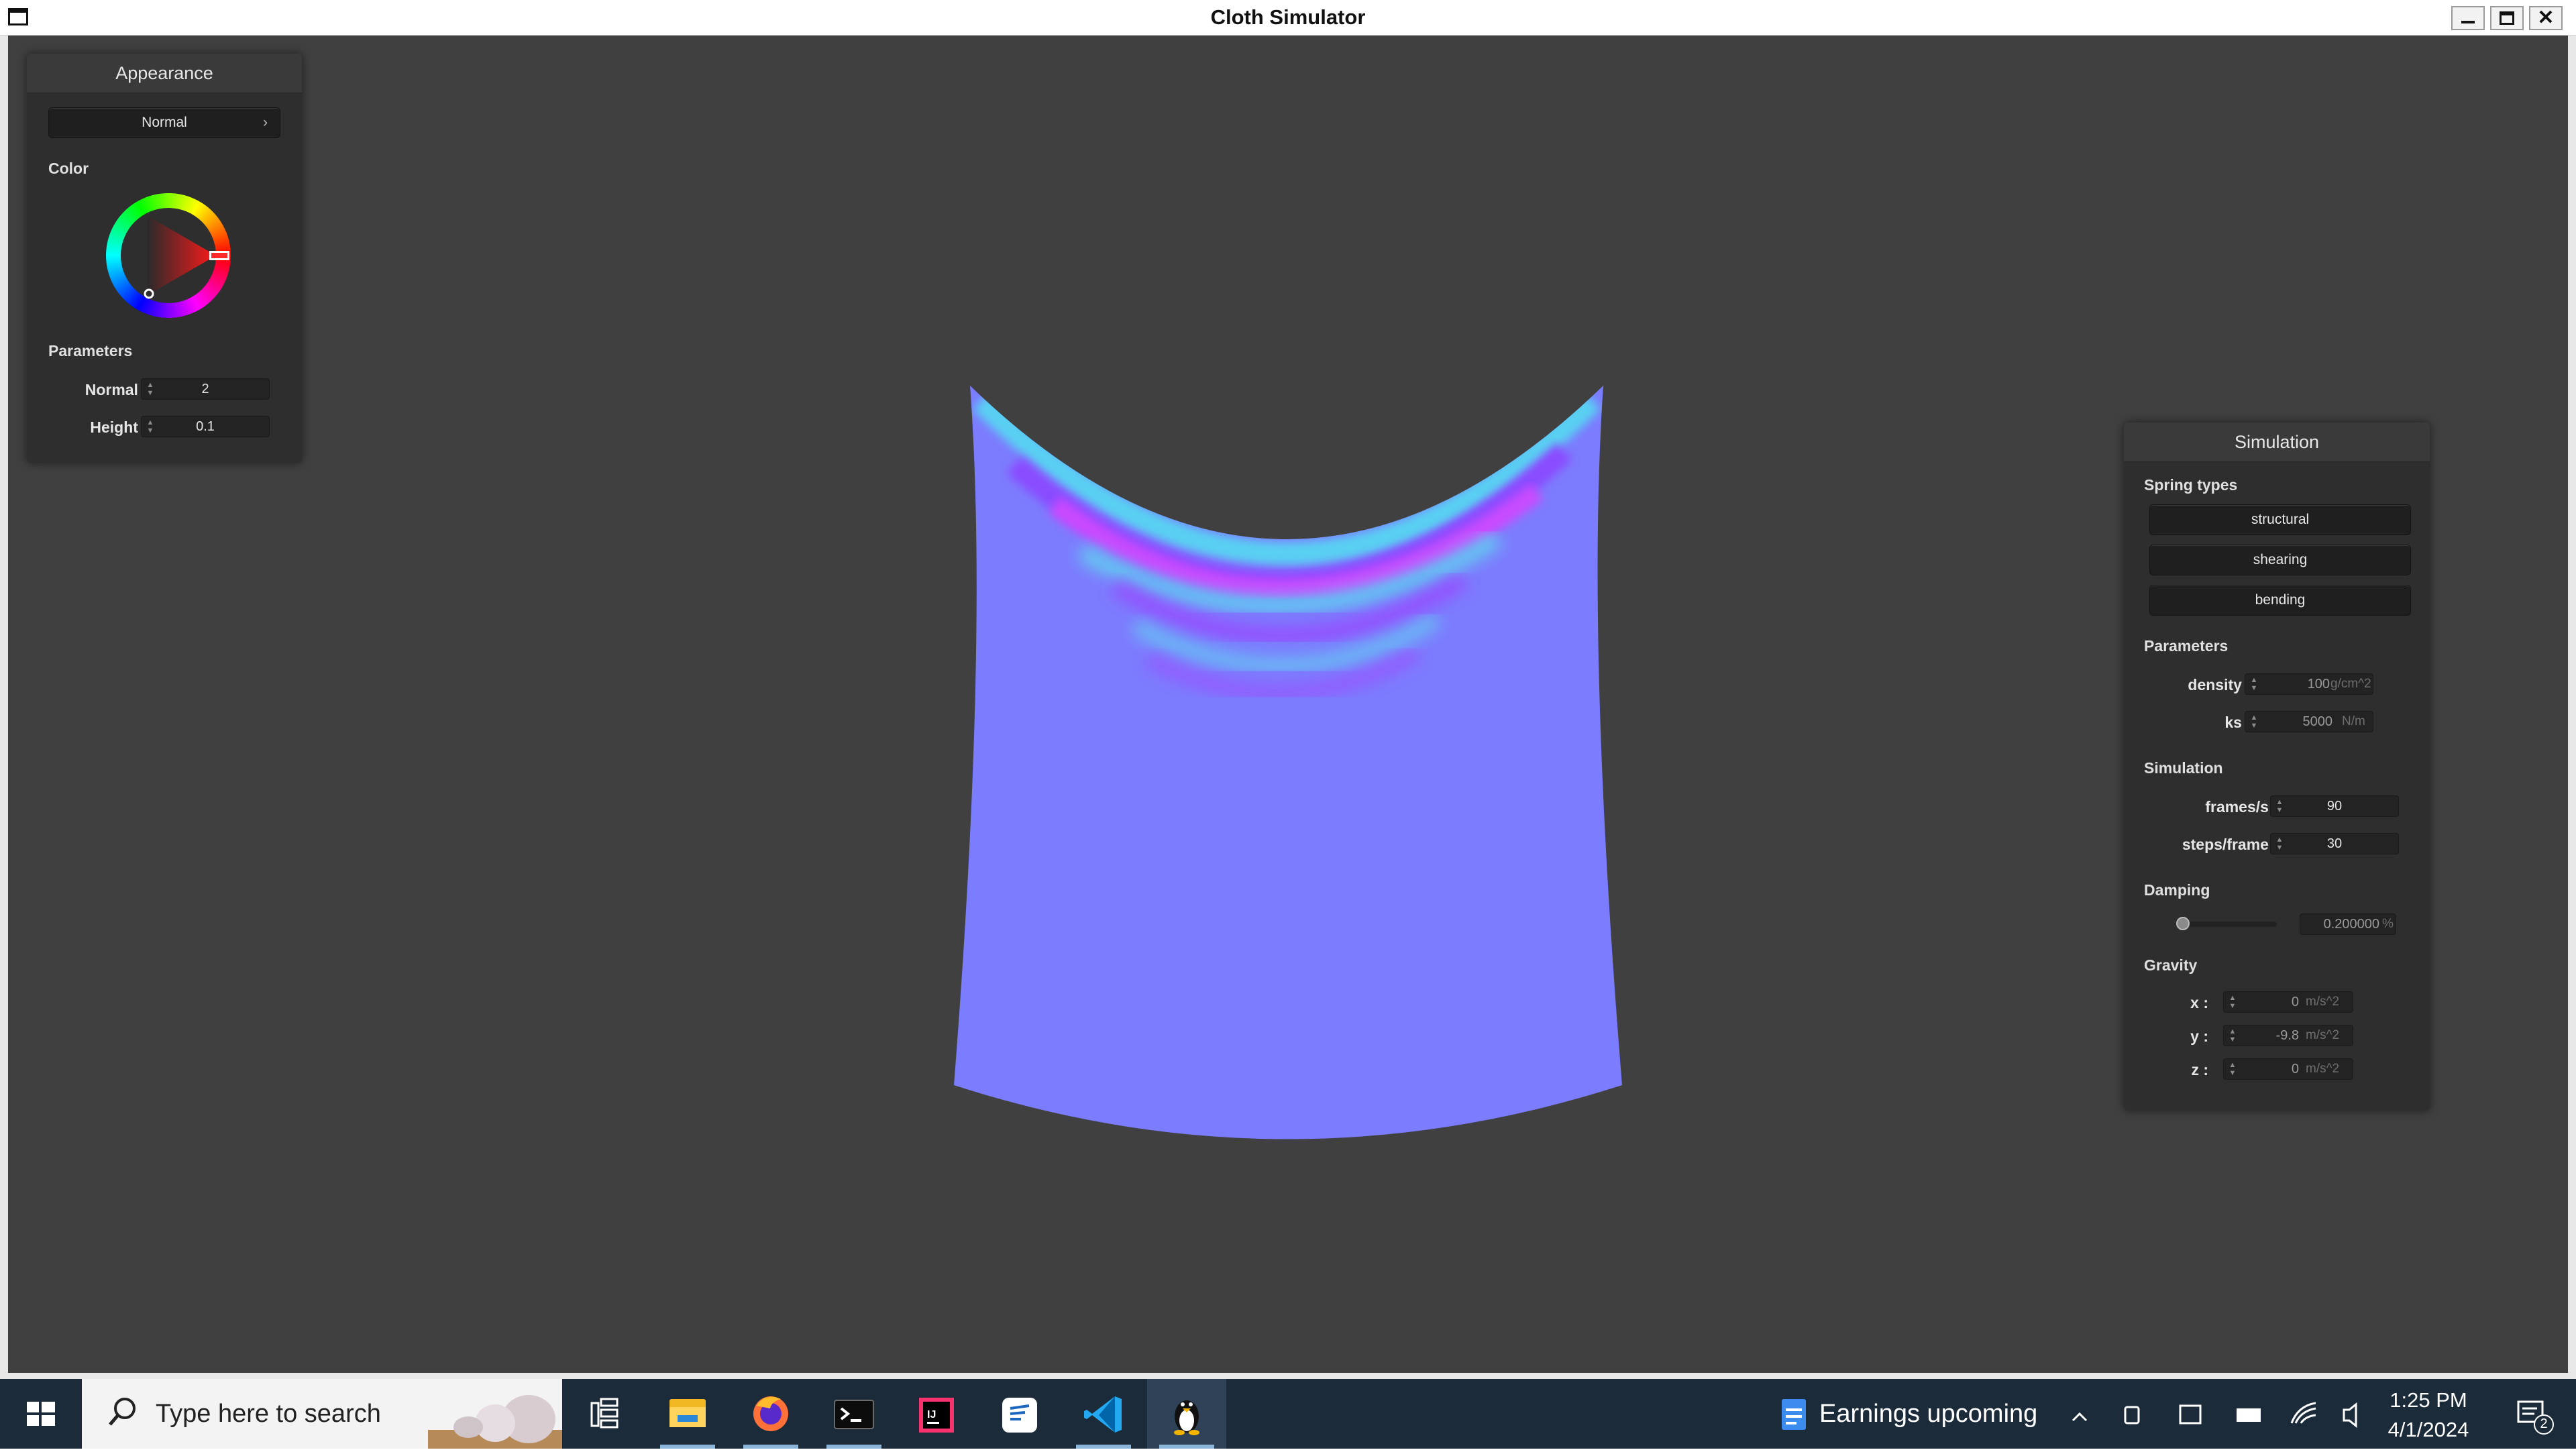 This screenshot has width=2576, height=1452. I want to click on notes-app-button, so click(1020, 1414).